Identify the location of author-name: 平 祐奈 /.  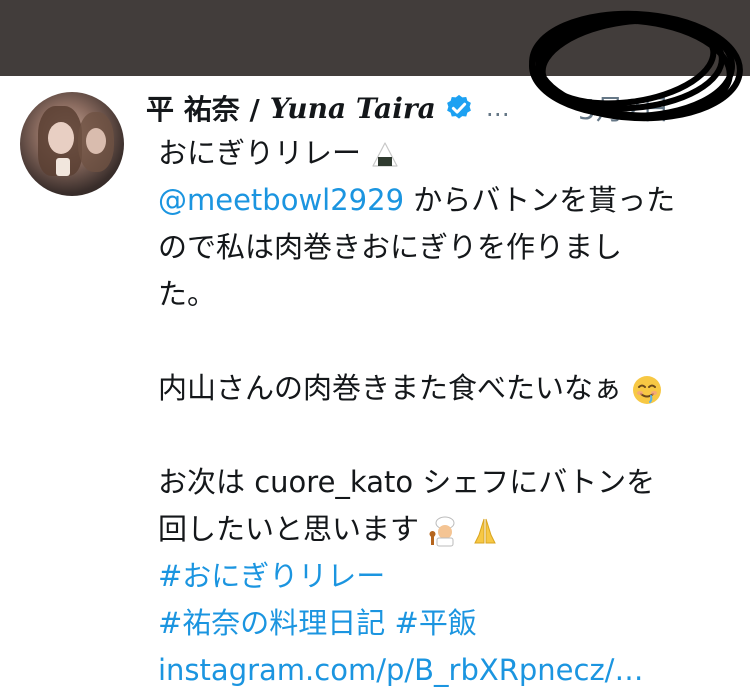
(203, 108).